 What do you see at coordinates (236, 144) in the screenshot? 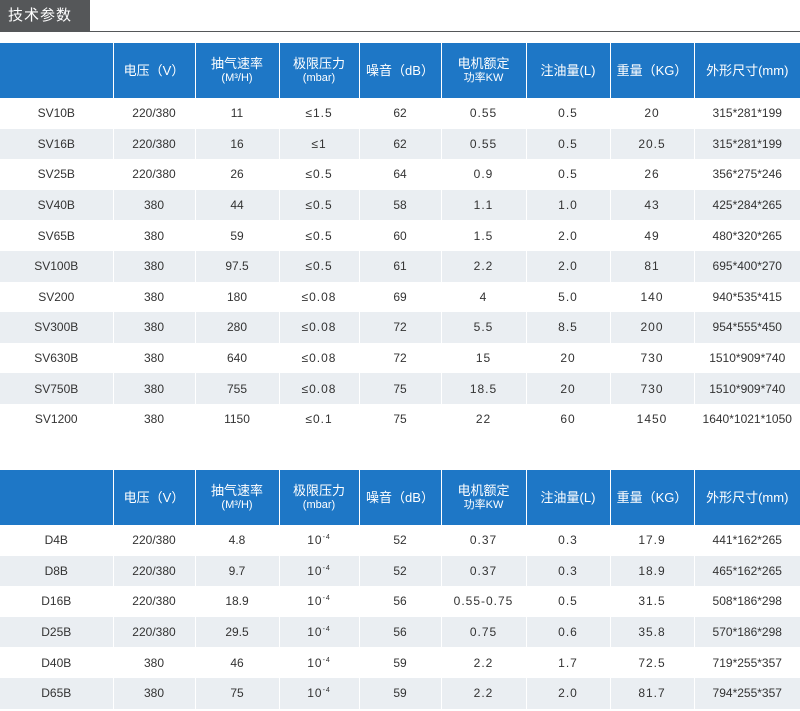
I see `cell-pump-speed: 16` at bounding box center [236, 144].